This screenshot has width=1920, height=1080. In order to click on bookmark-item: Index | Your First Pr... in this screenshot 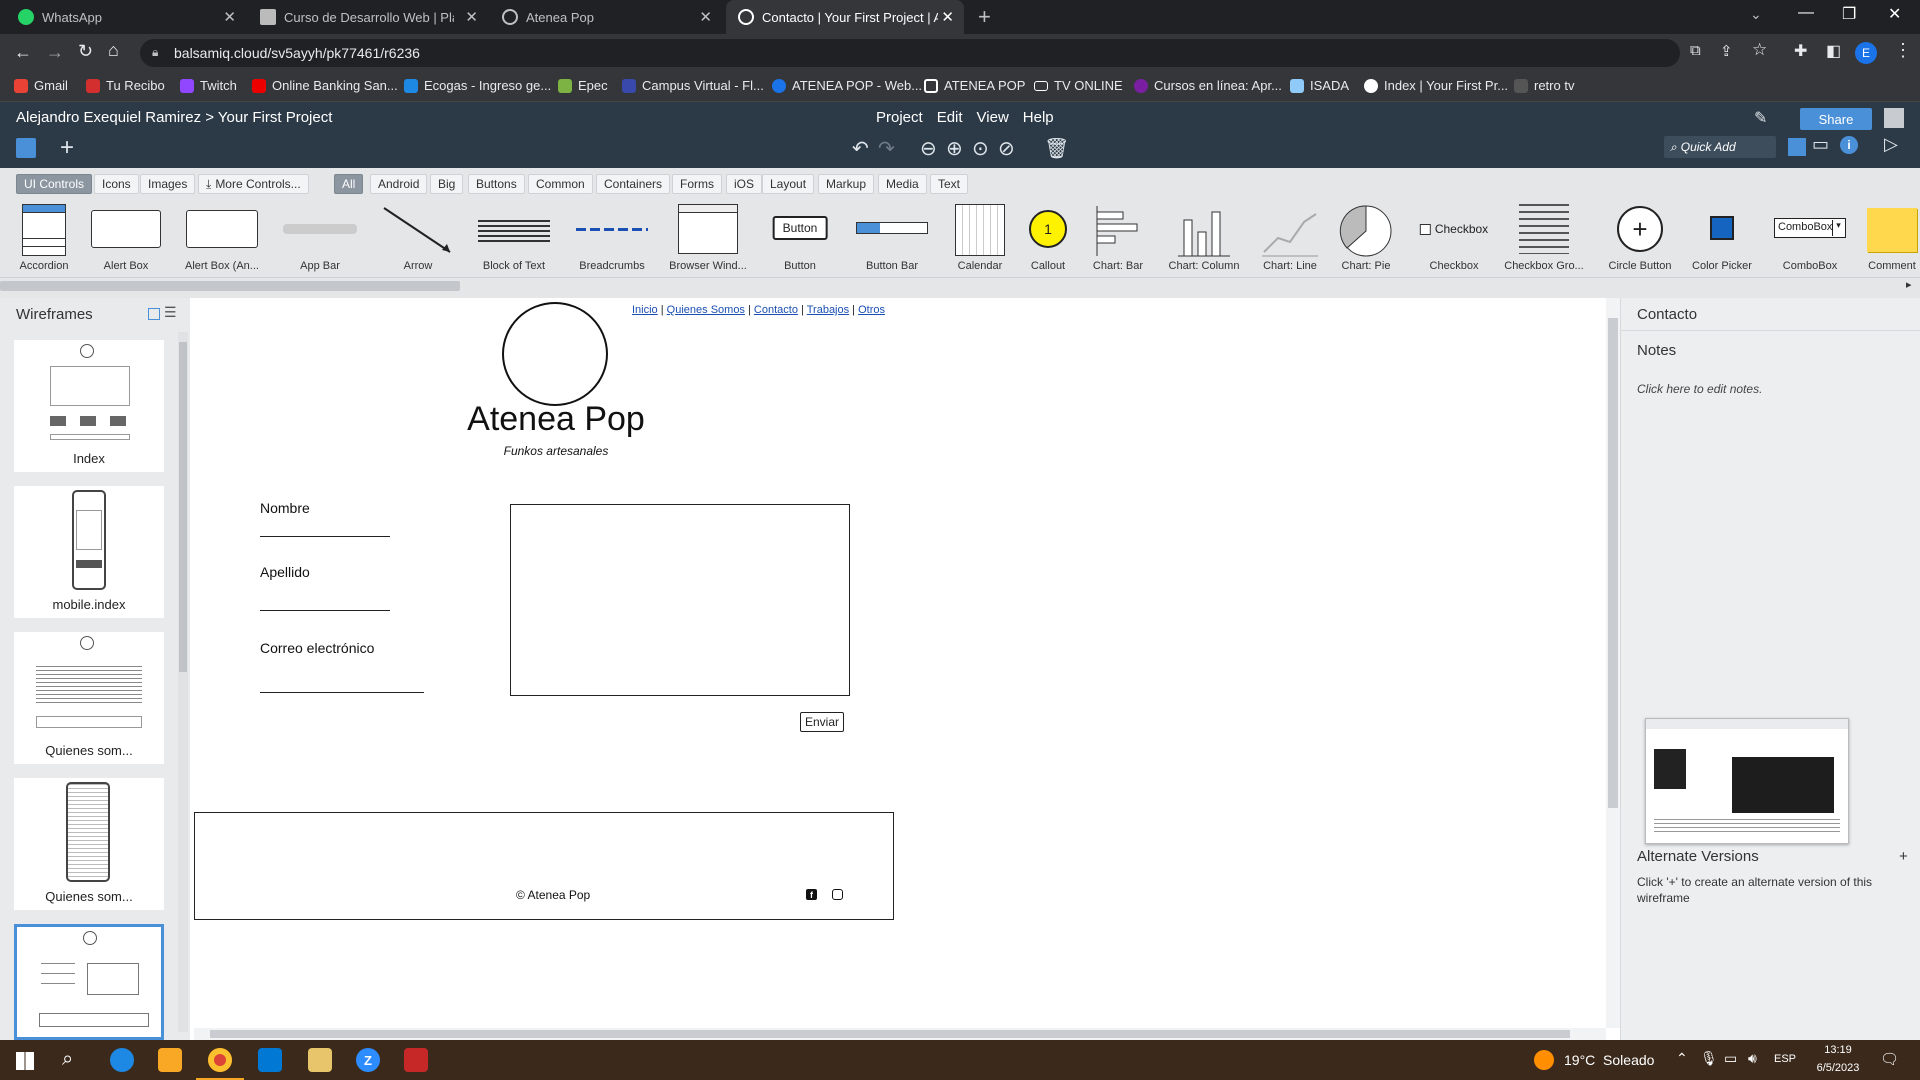, I will do `click(1436, 85)`.